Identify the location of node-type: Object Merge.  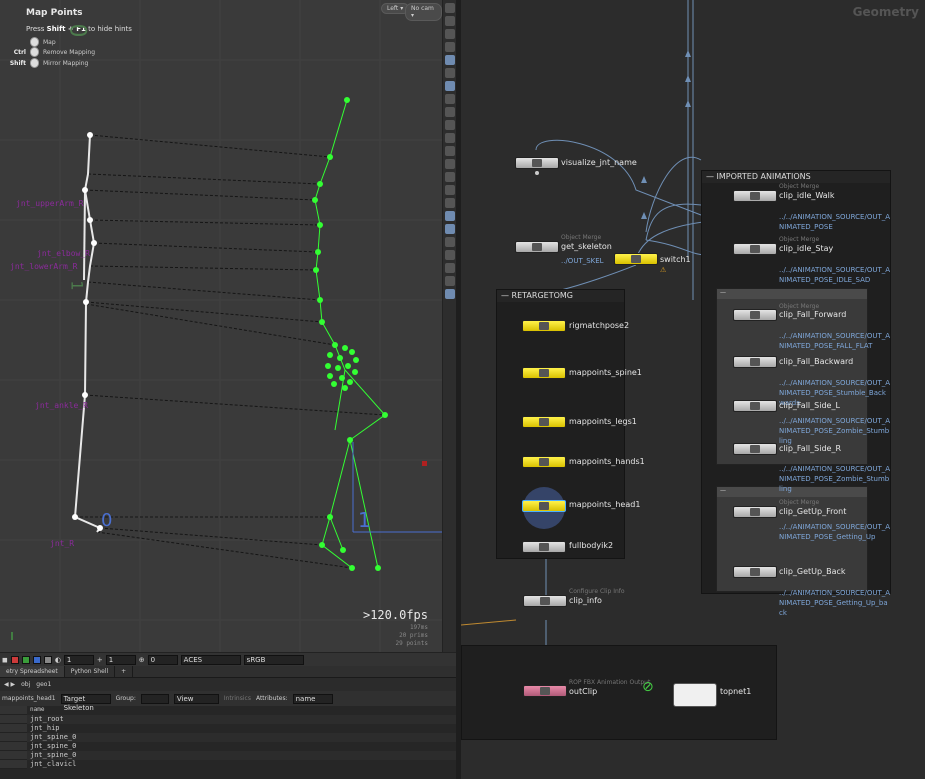
(799, 306).